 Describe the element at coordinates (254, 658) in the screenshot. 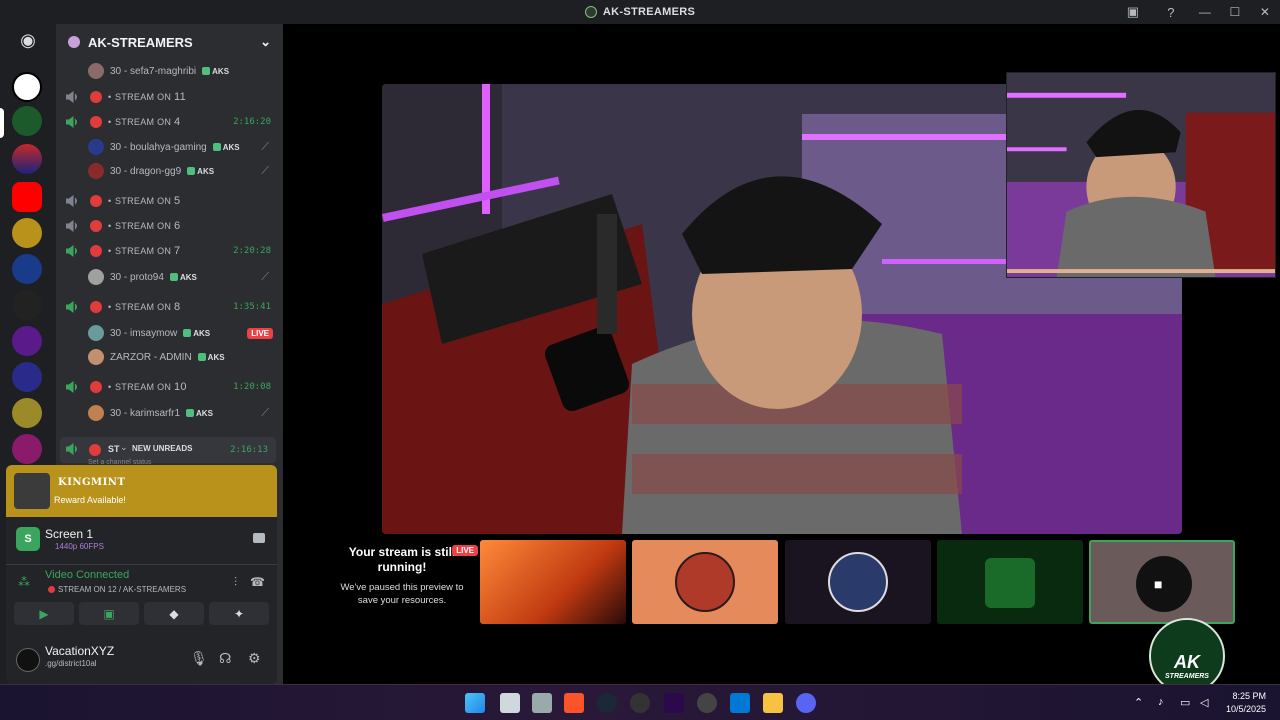

I see `gear-icon: ⚙` at that location.